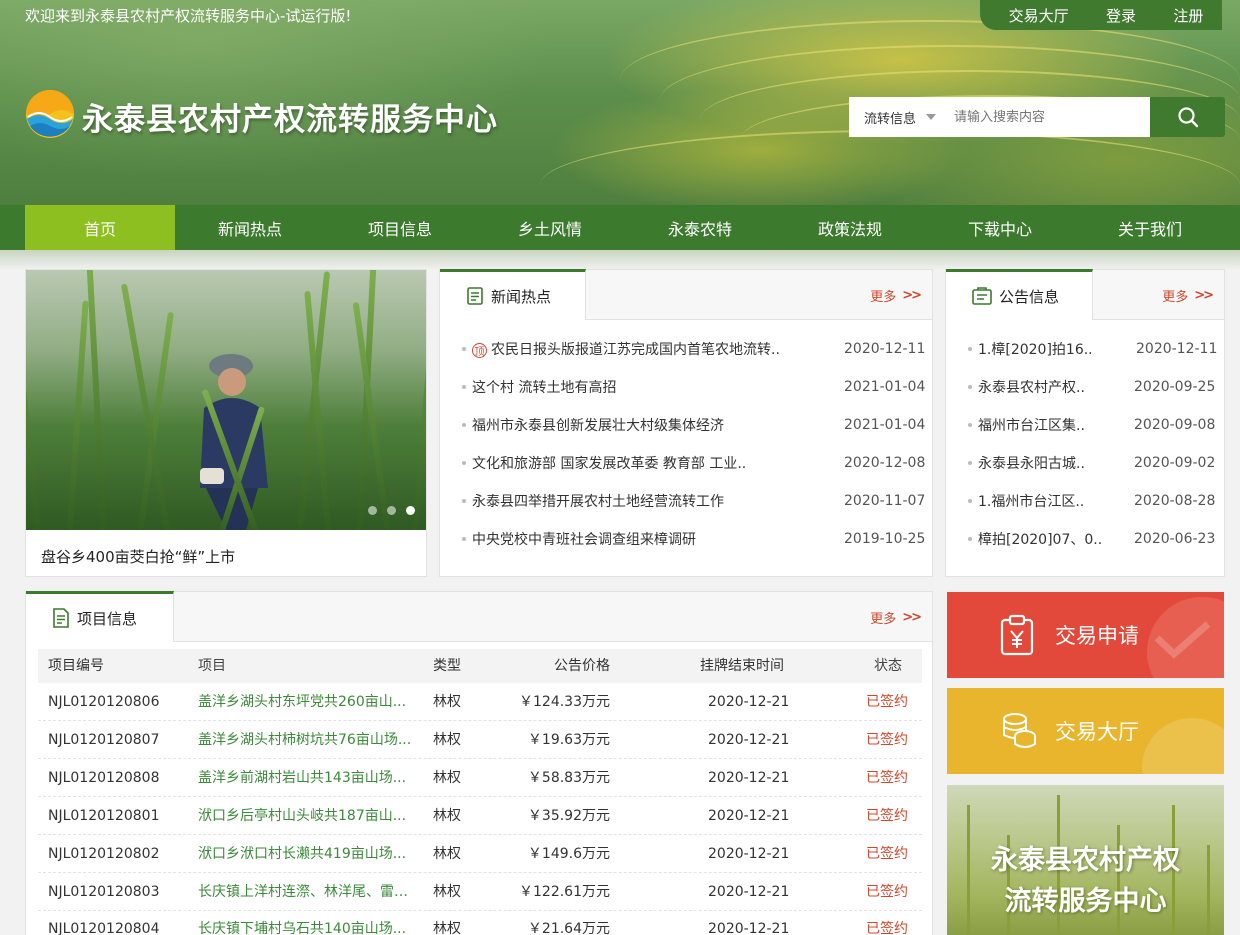 This screenshot has width=1240, height=935. I want to click on notice-item: 福州市台江区集.. 2020-09-08, so click(1085, 425).